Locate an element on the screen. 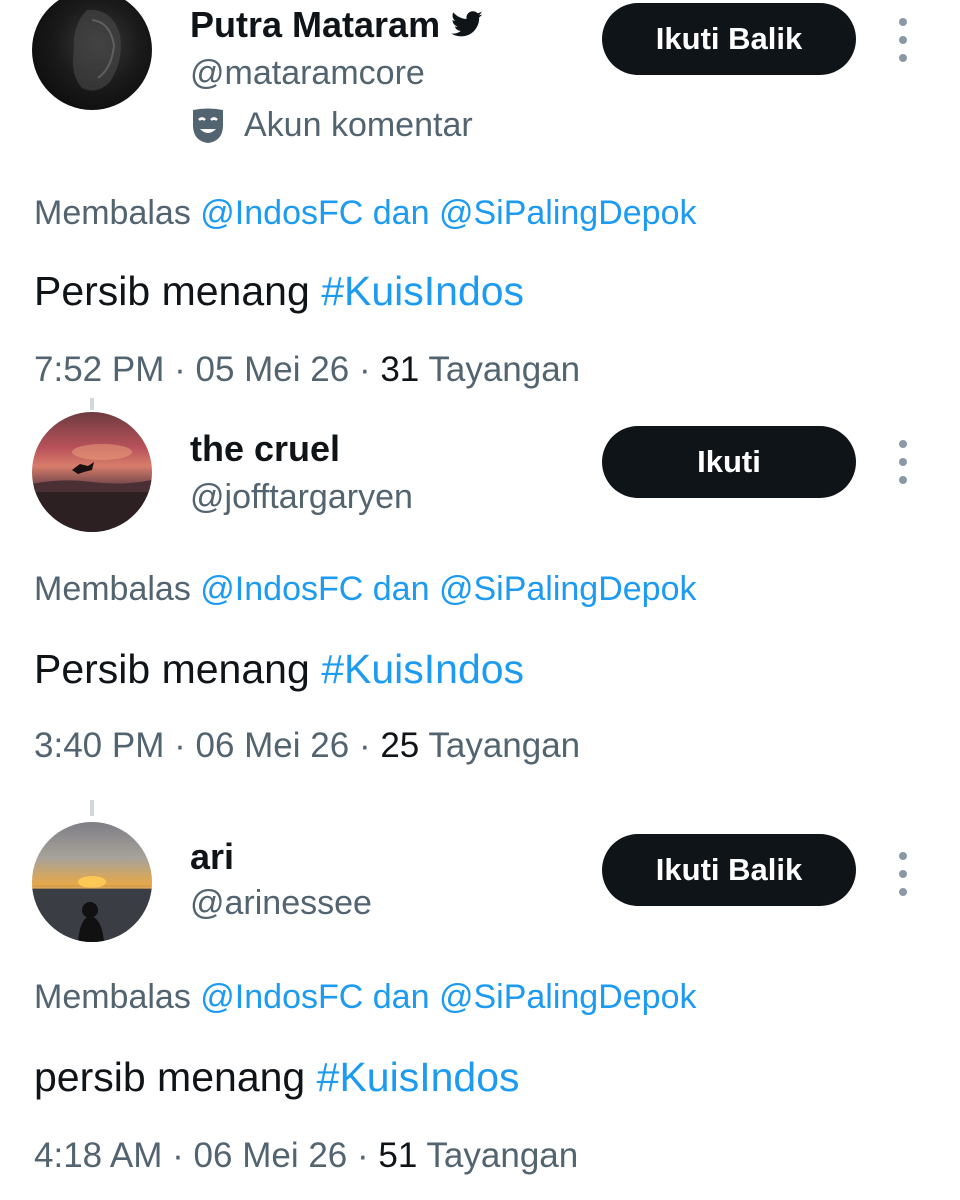 The height and width of the screenshot is (1200, 960). user-handle: @mataramcore is located at coordinates (307, 73).